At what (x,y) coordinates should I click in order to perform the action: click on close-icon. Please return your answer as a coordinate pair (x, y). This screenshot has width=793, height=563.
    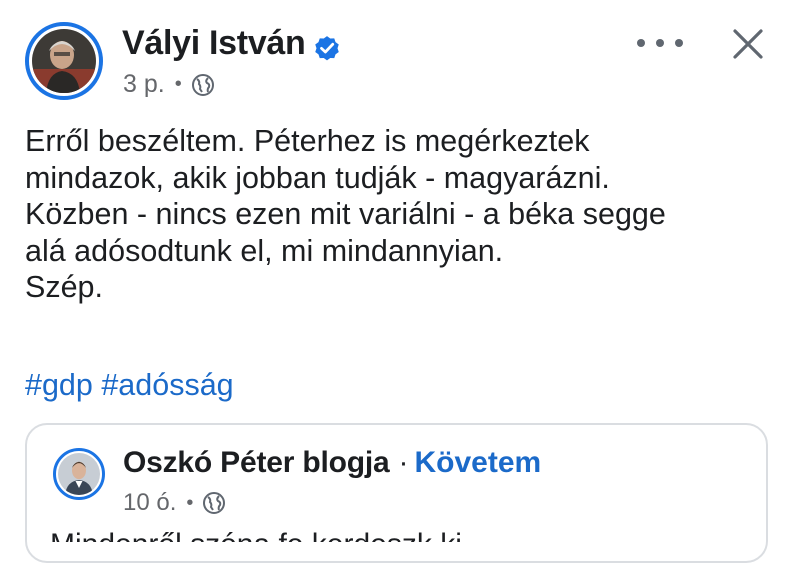
    Looking at the image, I should click on (748, 44).